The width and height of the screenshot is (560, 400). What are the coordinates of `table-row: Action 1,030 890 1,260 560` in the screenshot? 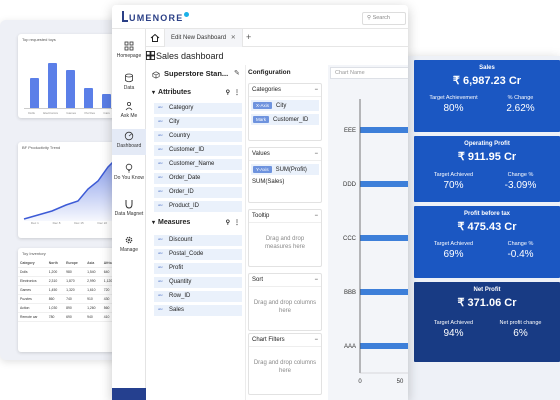 It's located at (69, 308).